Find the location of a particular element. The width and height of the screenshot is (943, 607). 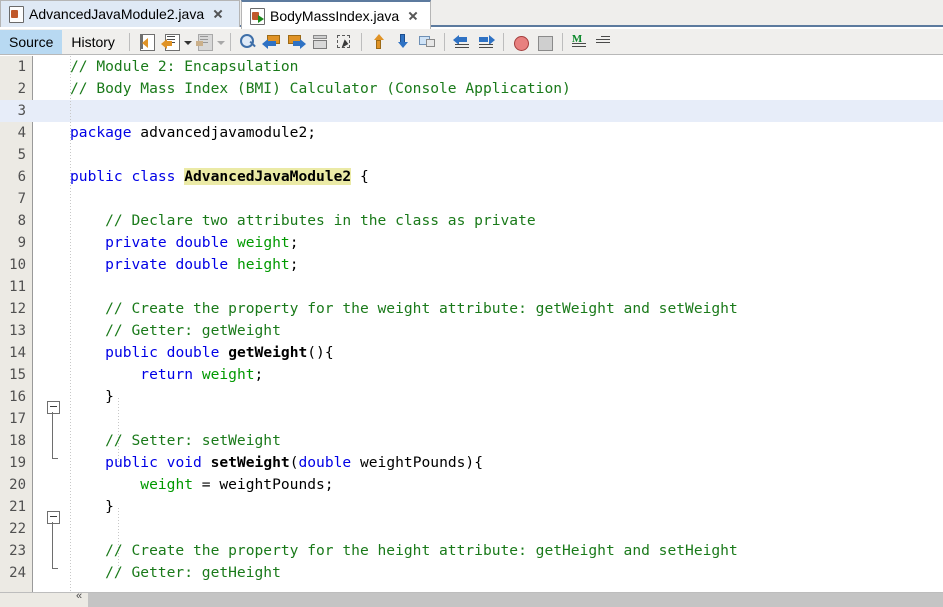

code-line: 14 public double getWeight(){ is located at coordinates (471, 353).